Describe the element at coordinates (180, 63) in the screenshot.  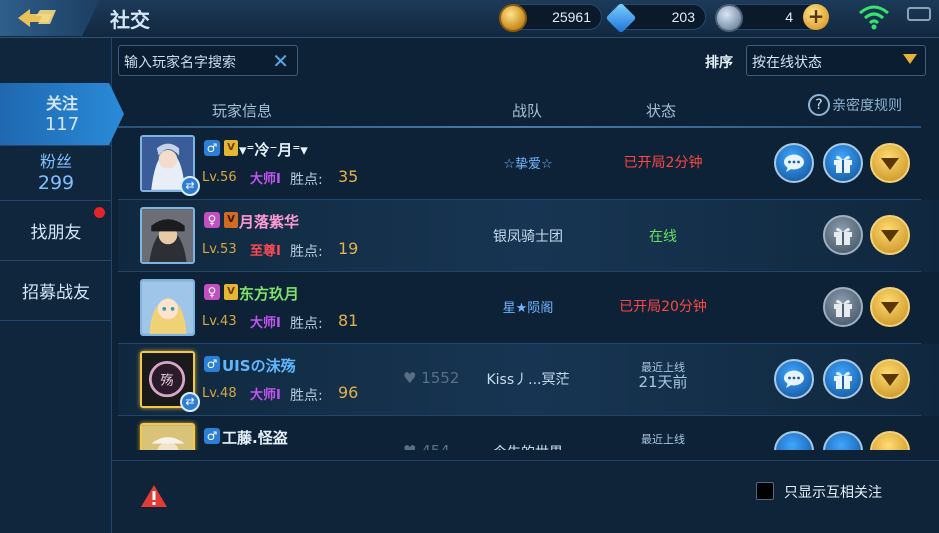
I see `search-placeholder: 输入玩家名字搜索` at that location.